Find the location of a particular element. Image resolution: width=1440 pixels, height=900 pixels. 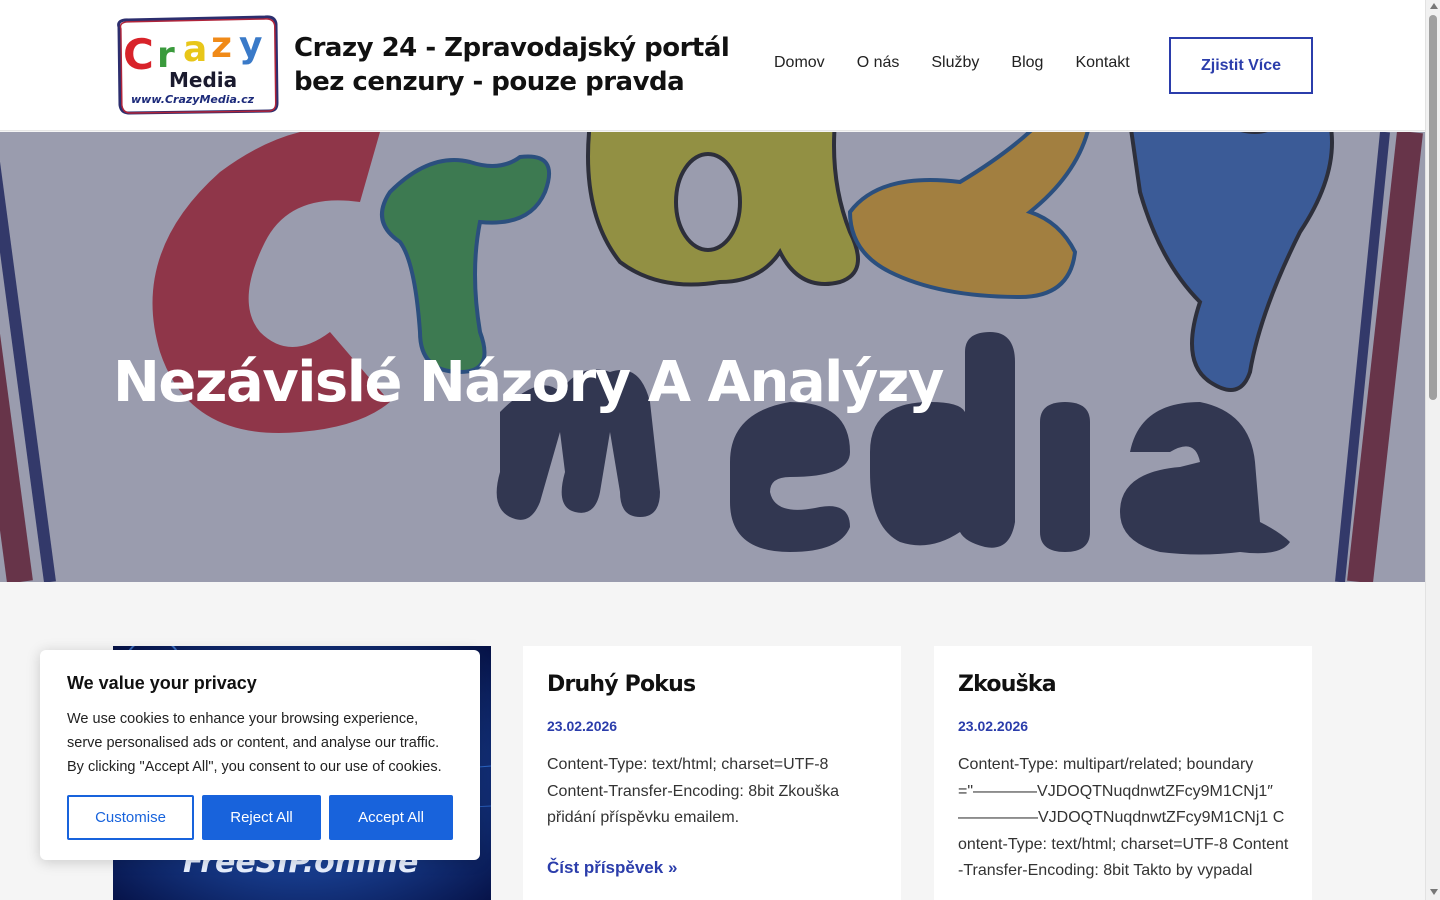

accept-all-button: Accept All is located at coordinates (391, 817).